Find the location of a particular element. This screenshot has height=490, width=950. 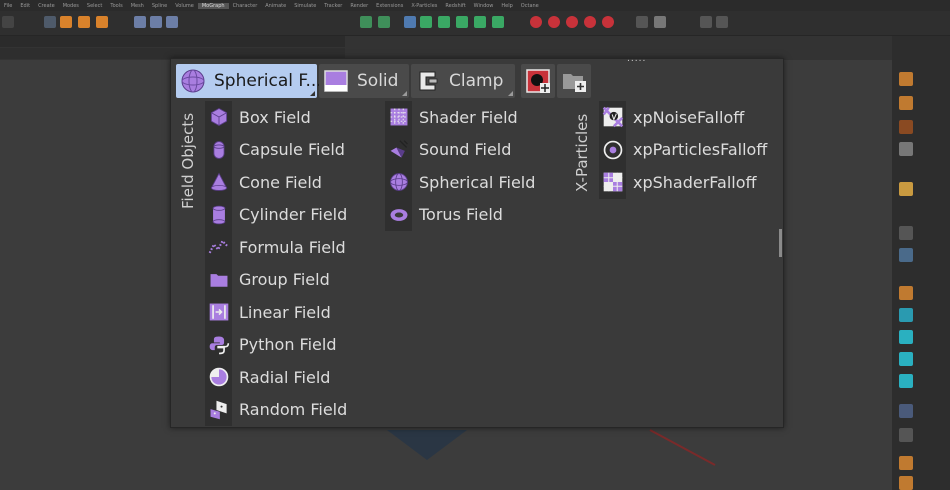

object-handle-shape is located at coordinates (427, 445).